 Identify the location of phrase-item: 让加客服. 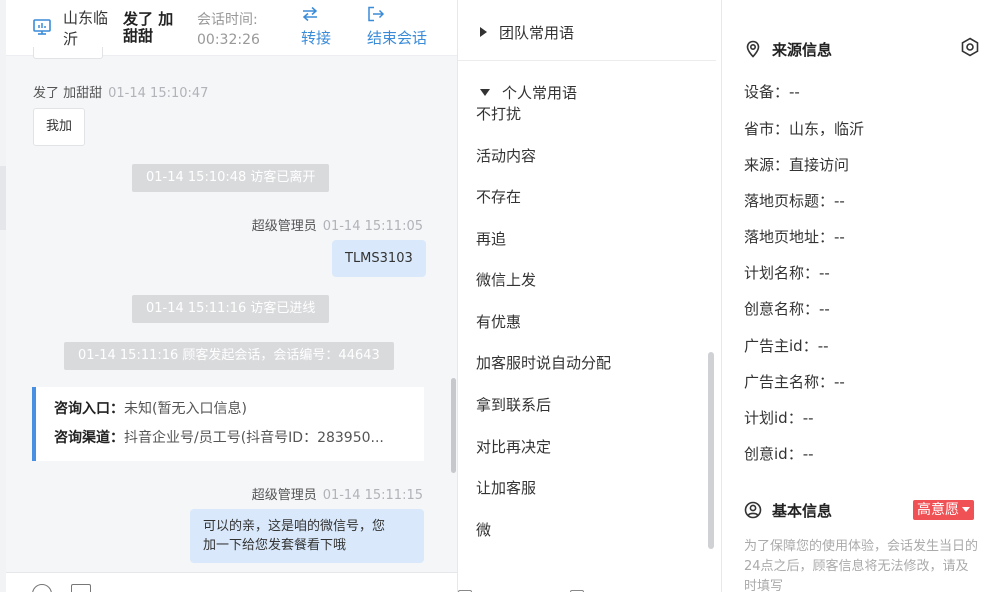
(506, 487).